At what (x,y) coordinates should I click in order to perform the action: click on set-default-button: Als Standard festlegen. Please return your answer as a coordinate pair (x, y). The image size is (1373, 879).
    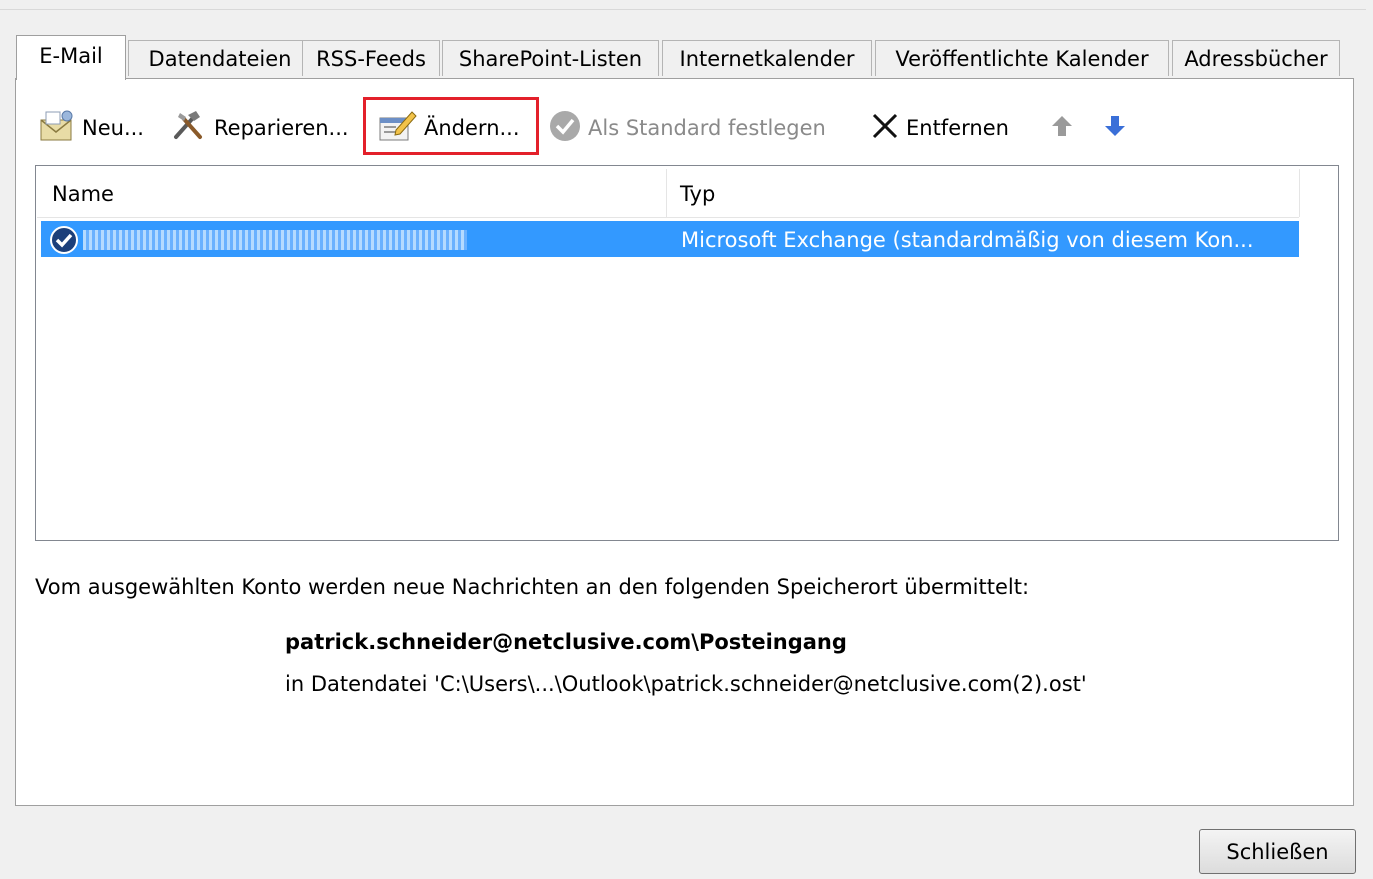
    Looking at the image, I should click on (687, 128).